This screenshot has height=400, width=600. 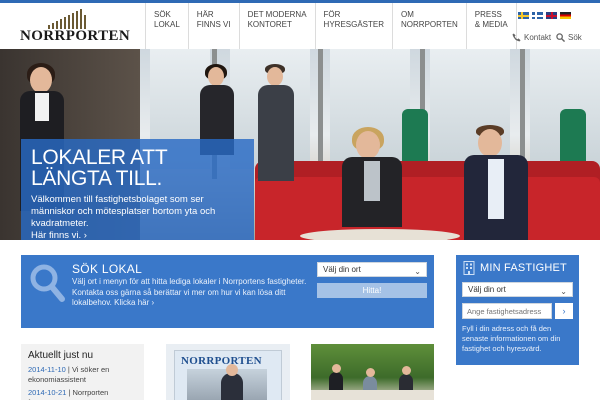 What do you see at coordinates (575, 37) in the screenshot?
I see `search-label: Sök` at bounding box center [575, 37].